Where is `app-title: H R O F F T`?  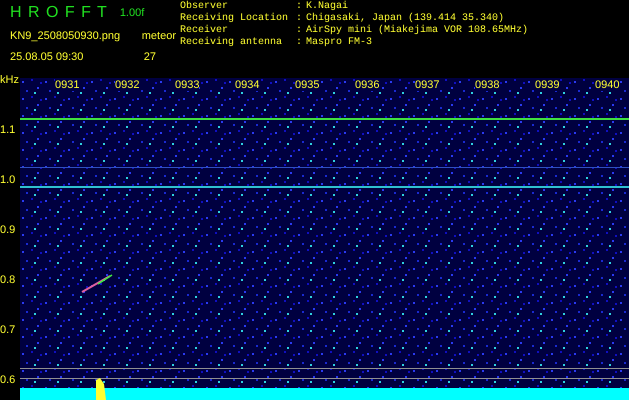 app-title: H R O F F T is located at coordinates (59, 13).